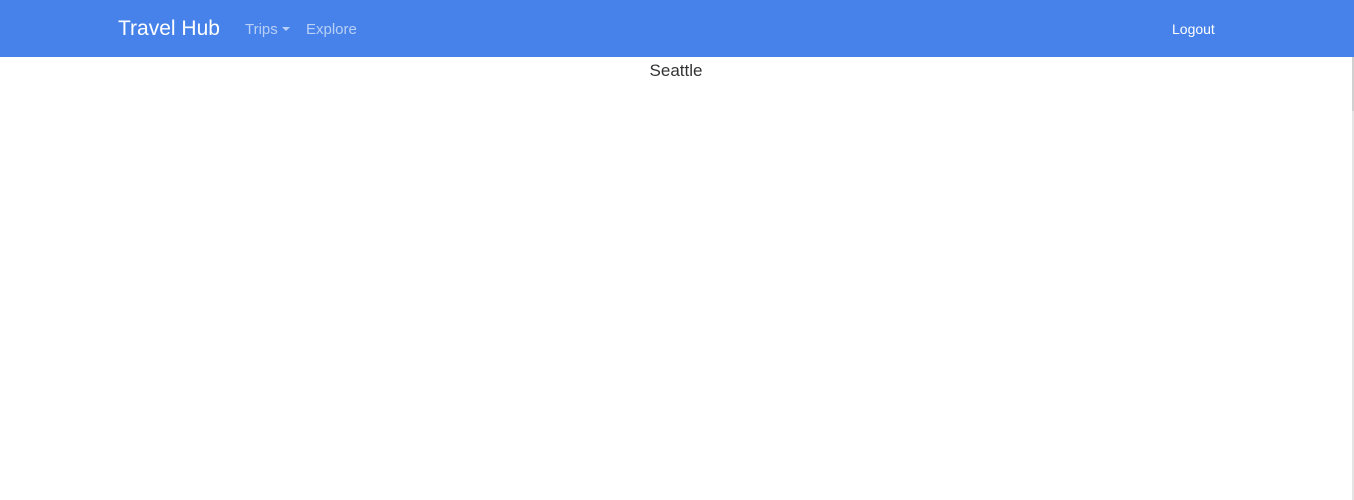  What do you see at coordinates (169, 29) in the screenshot?
I see `brand-link: Travel Hub` at bounding box center [169, 29].